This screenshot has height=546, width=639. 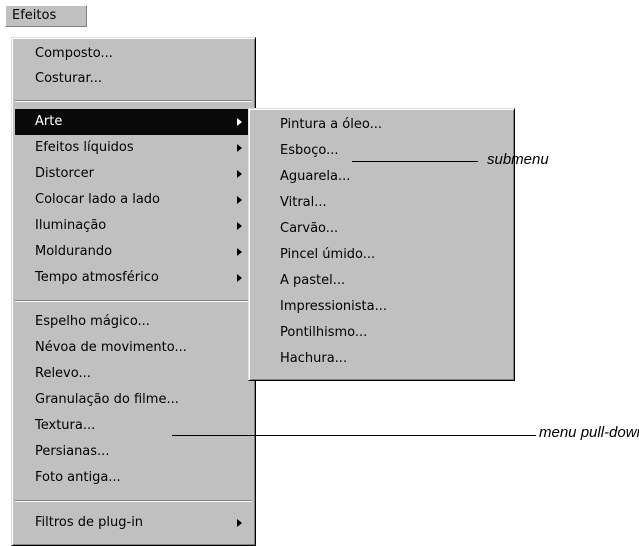 What do you see at coordinates (415, 161) in the screenshot?
I see `annotation-line-submenu` at bounding box center [415, 161].